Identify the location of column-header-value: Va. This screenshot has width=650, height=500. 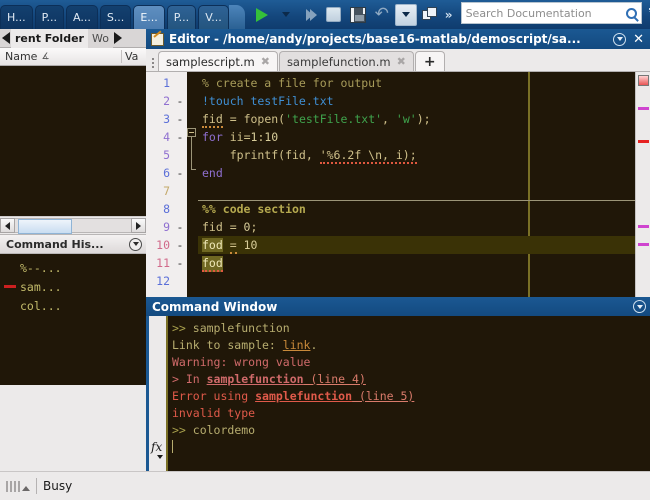
(134, 56).